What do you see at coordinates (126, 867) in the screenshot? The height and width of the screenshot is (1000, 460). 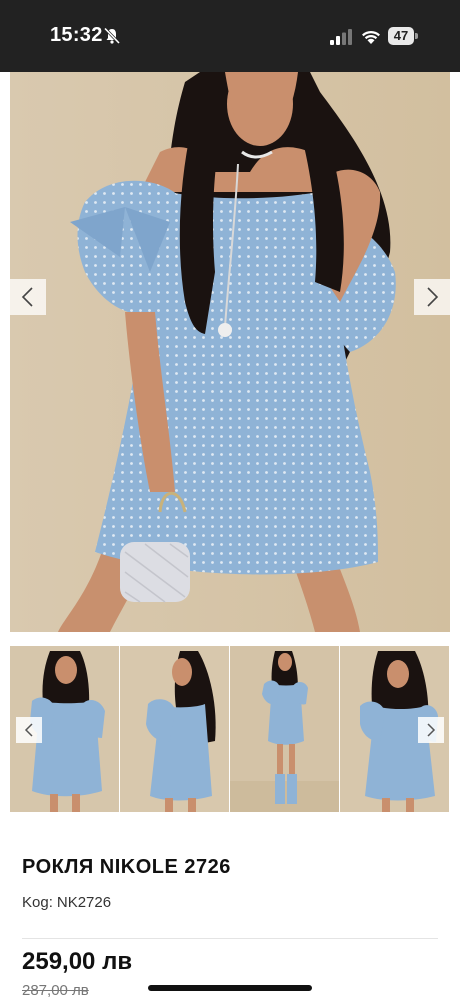 I see `product-title: РОКЛЯ NIKOLE 2726` at bounding box center [126, 867].